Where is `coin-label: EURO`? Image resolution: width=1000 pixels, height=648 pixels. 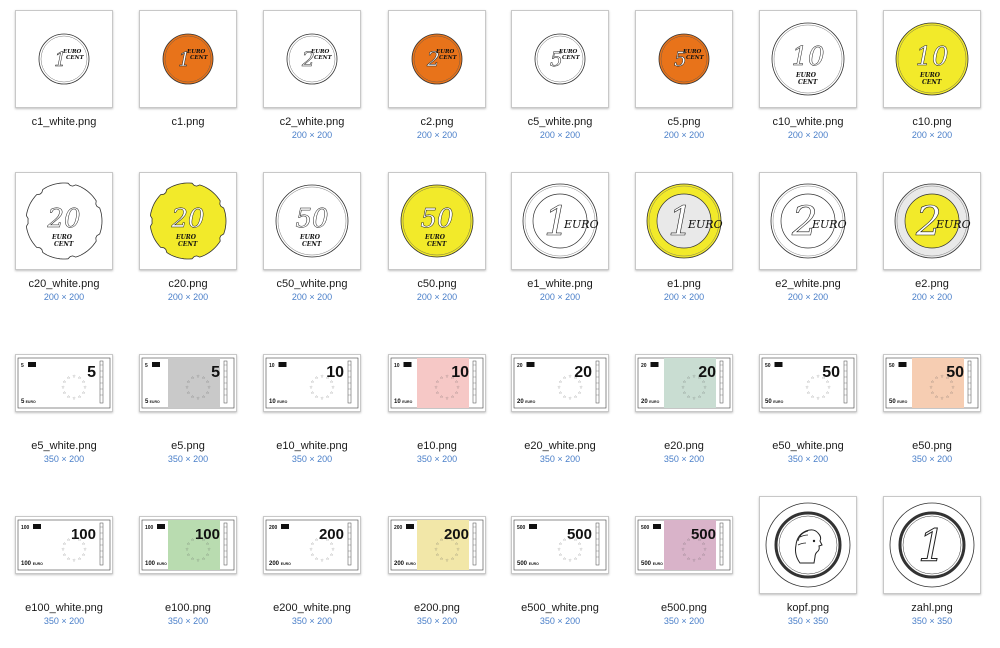 coin-label: EURO is located at coordinates (953, 224).